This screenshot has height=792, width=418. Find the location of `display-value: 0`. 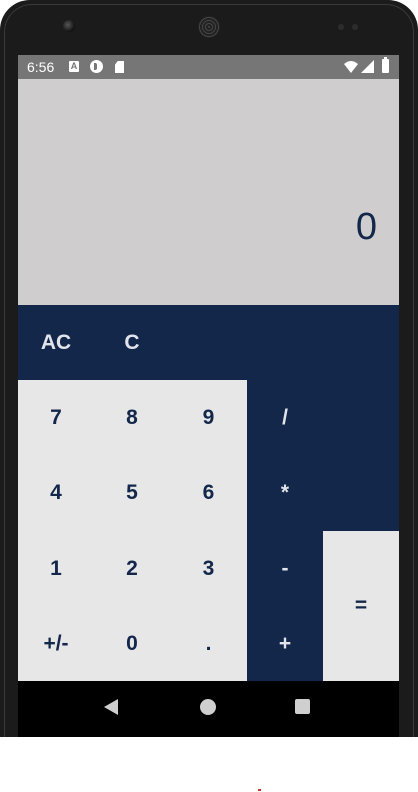

display-value: 0 is located at coordinates (366, 227).